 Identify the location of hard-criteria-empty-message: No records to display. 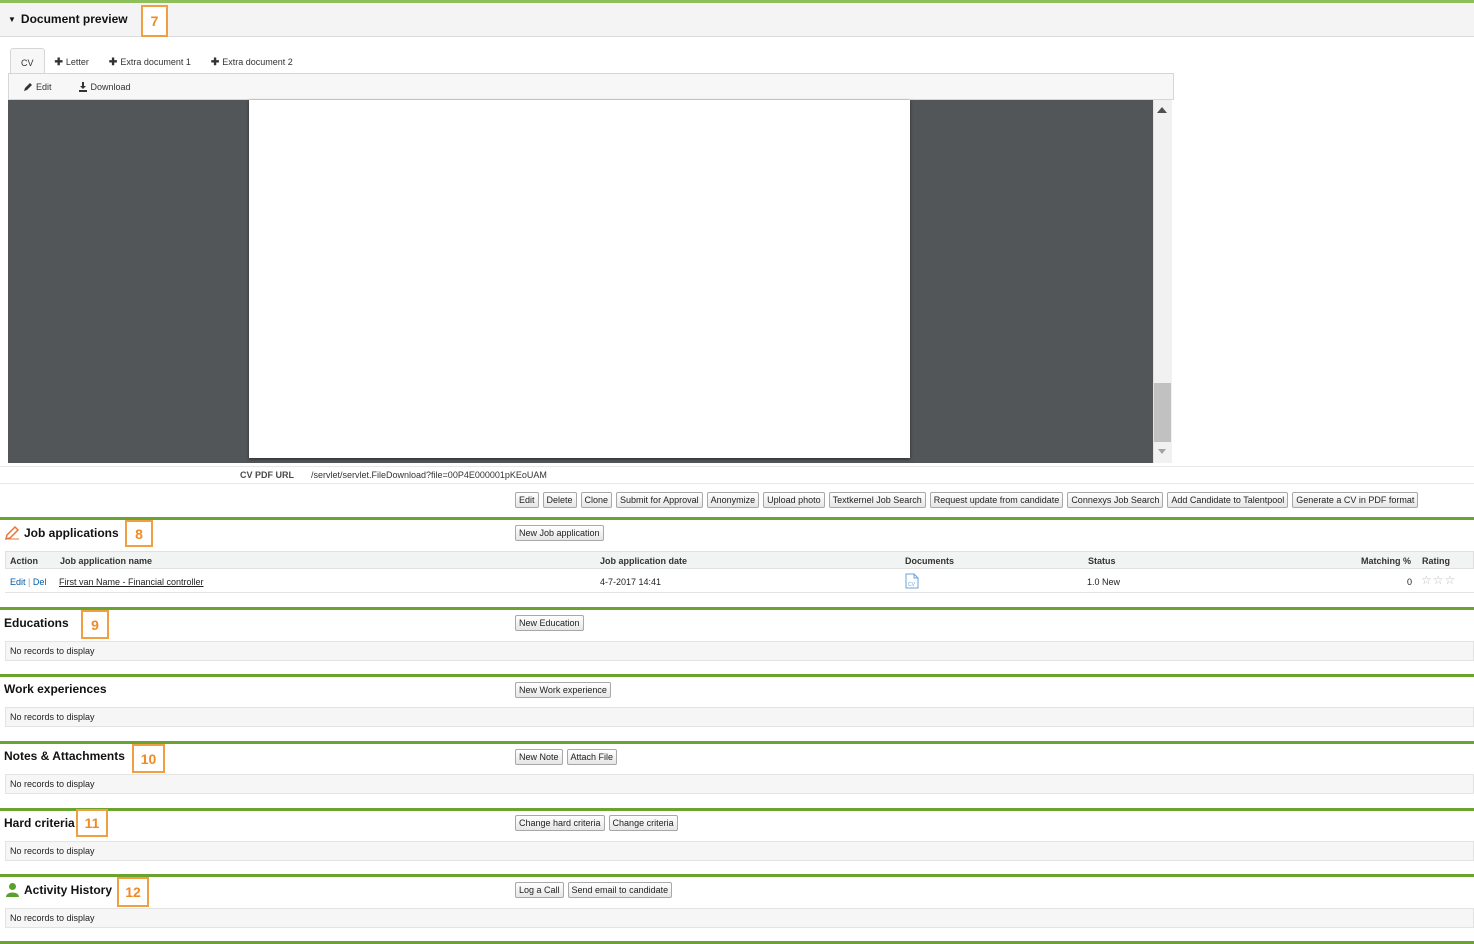
(739, 851).